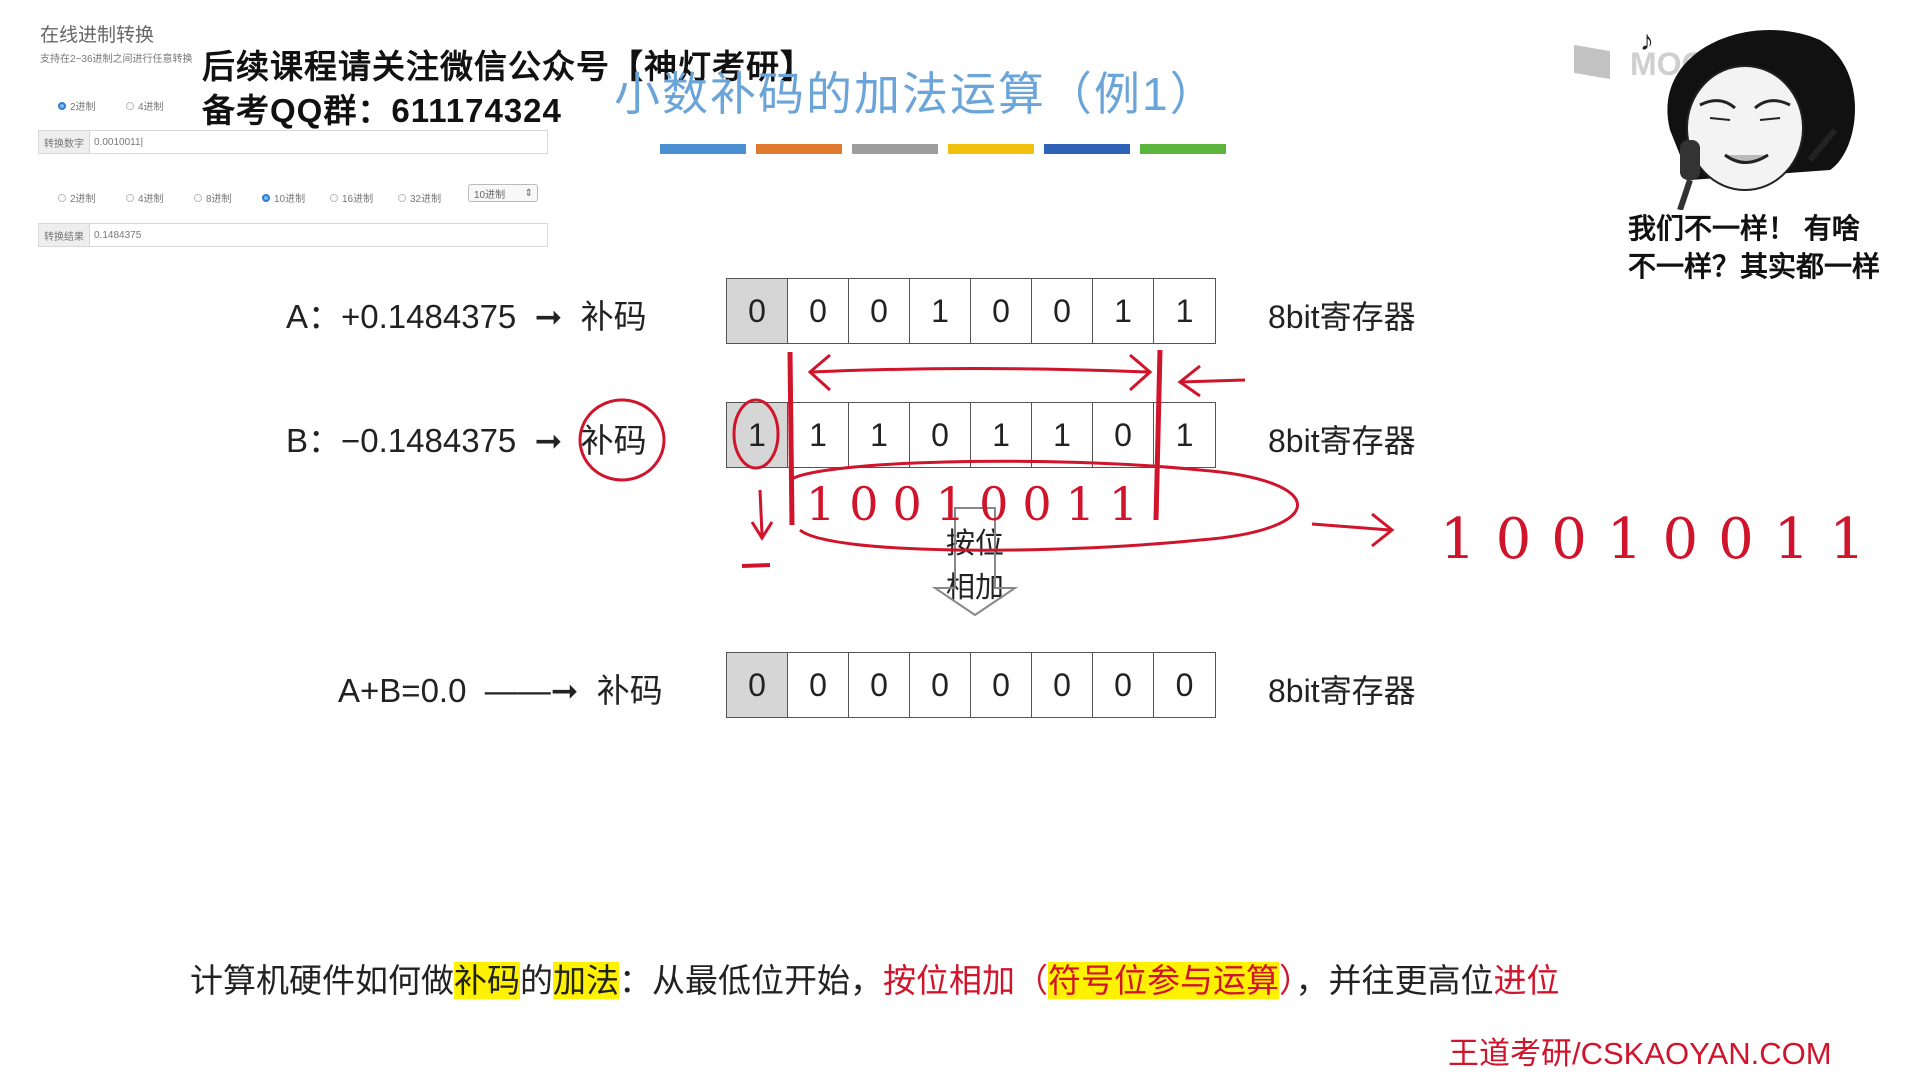 This screenshot has height=1079, width=1920. What do you see at coordinates (536, 980) in the screenshot?
I see `note-part: 的` at bounding box center [536, 980].